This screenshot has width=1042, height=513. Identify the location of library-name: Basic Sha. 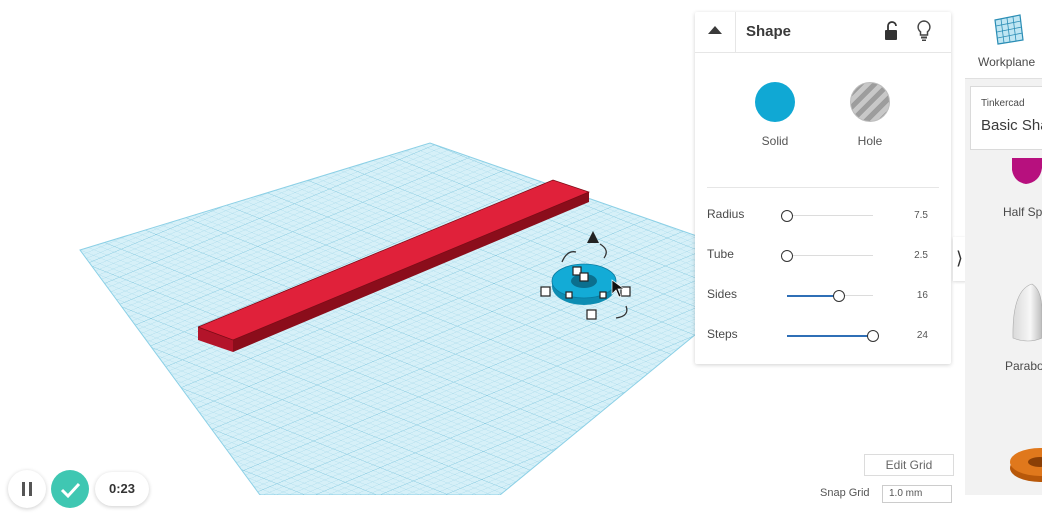
(1011, 125).